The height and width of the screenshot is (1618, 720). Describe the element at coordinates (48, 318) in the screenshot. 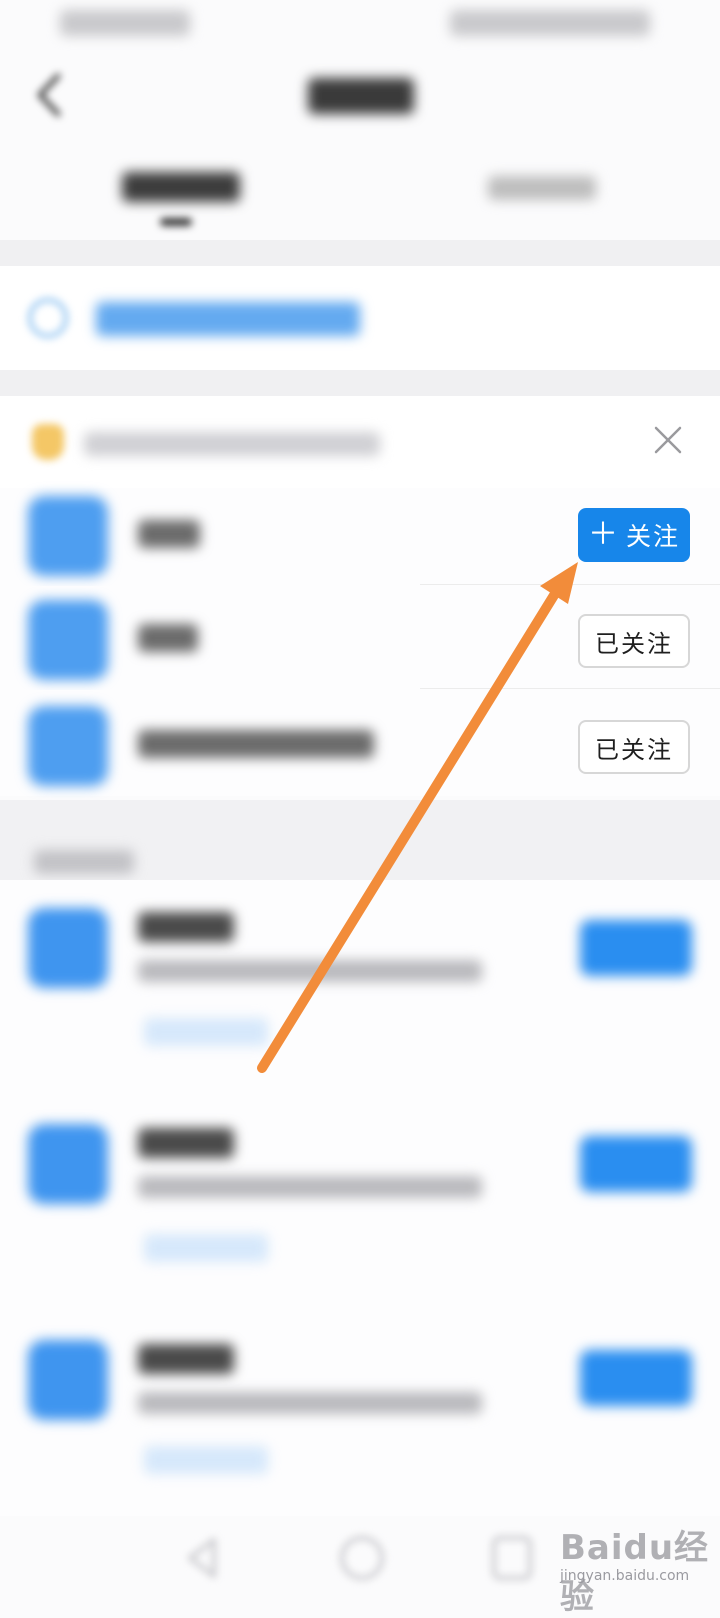

I see `add-circle-icon` at that location.